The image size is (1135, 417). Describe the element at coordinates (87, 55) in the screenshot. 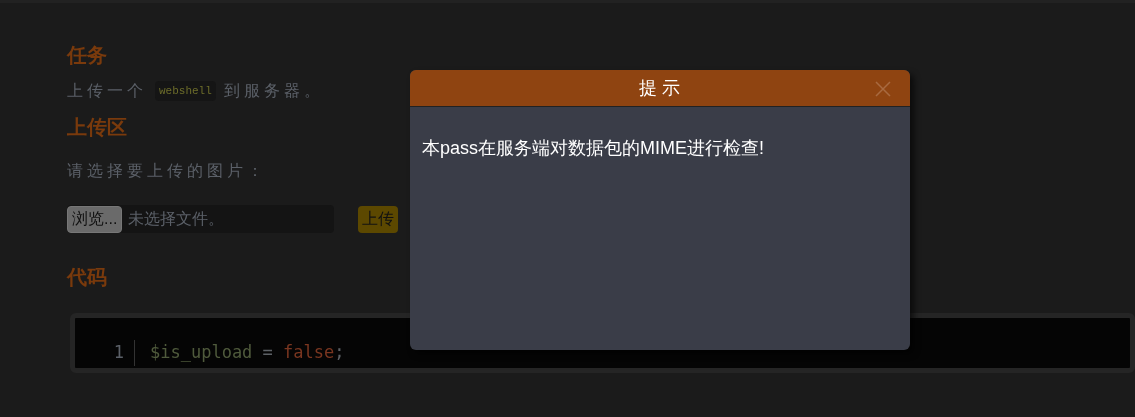

I see `section-heading: 任务` at that location.